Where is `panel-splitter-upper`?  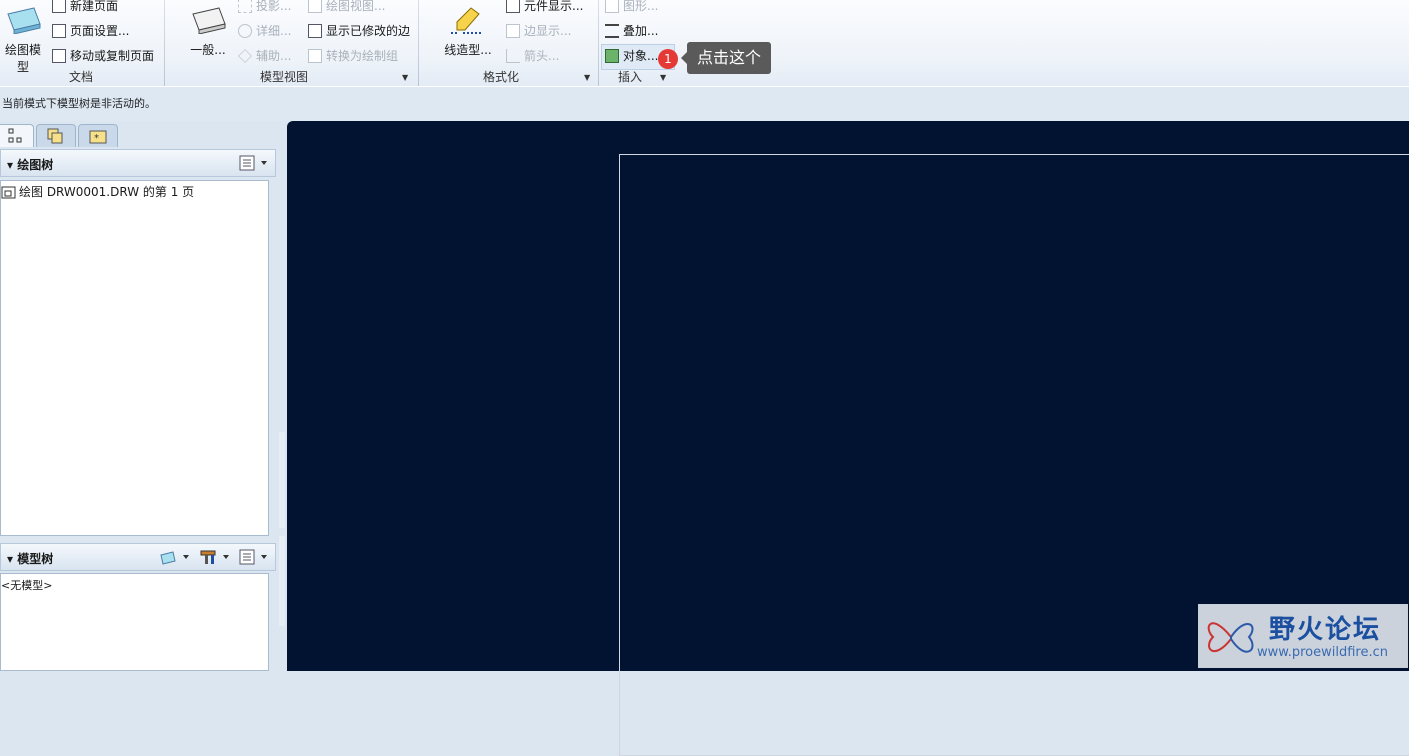
panel-splitter-upper is located at coordinates (282, 480).